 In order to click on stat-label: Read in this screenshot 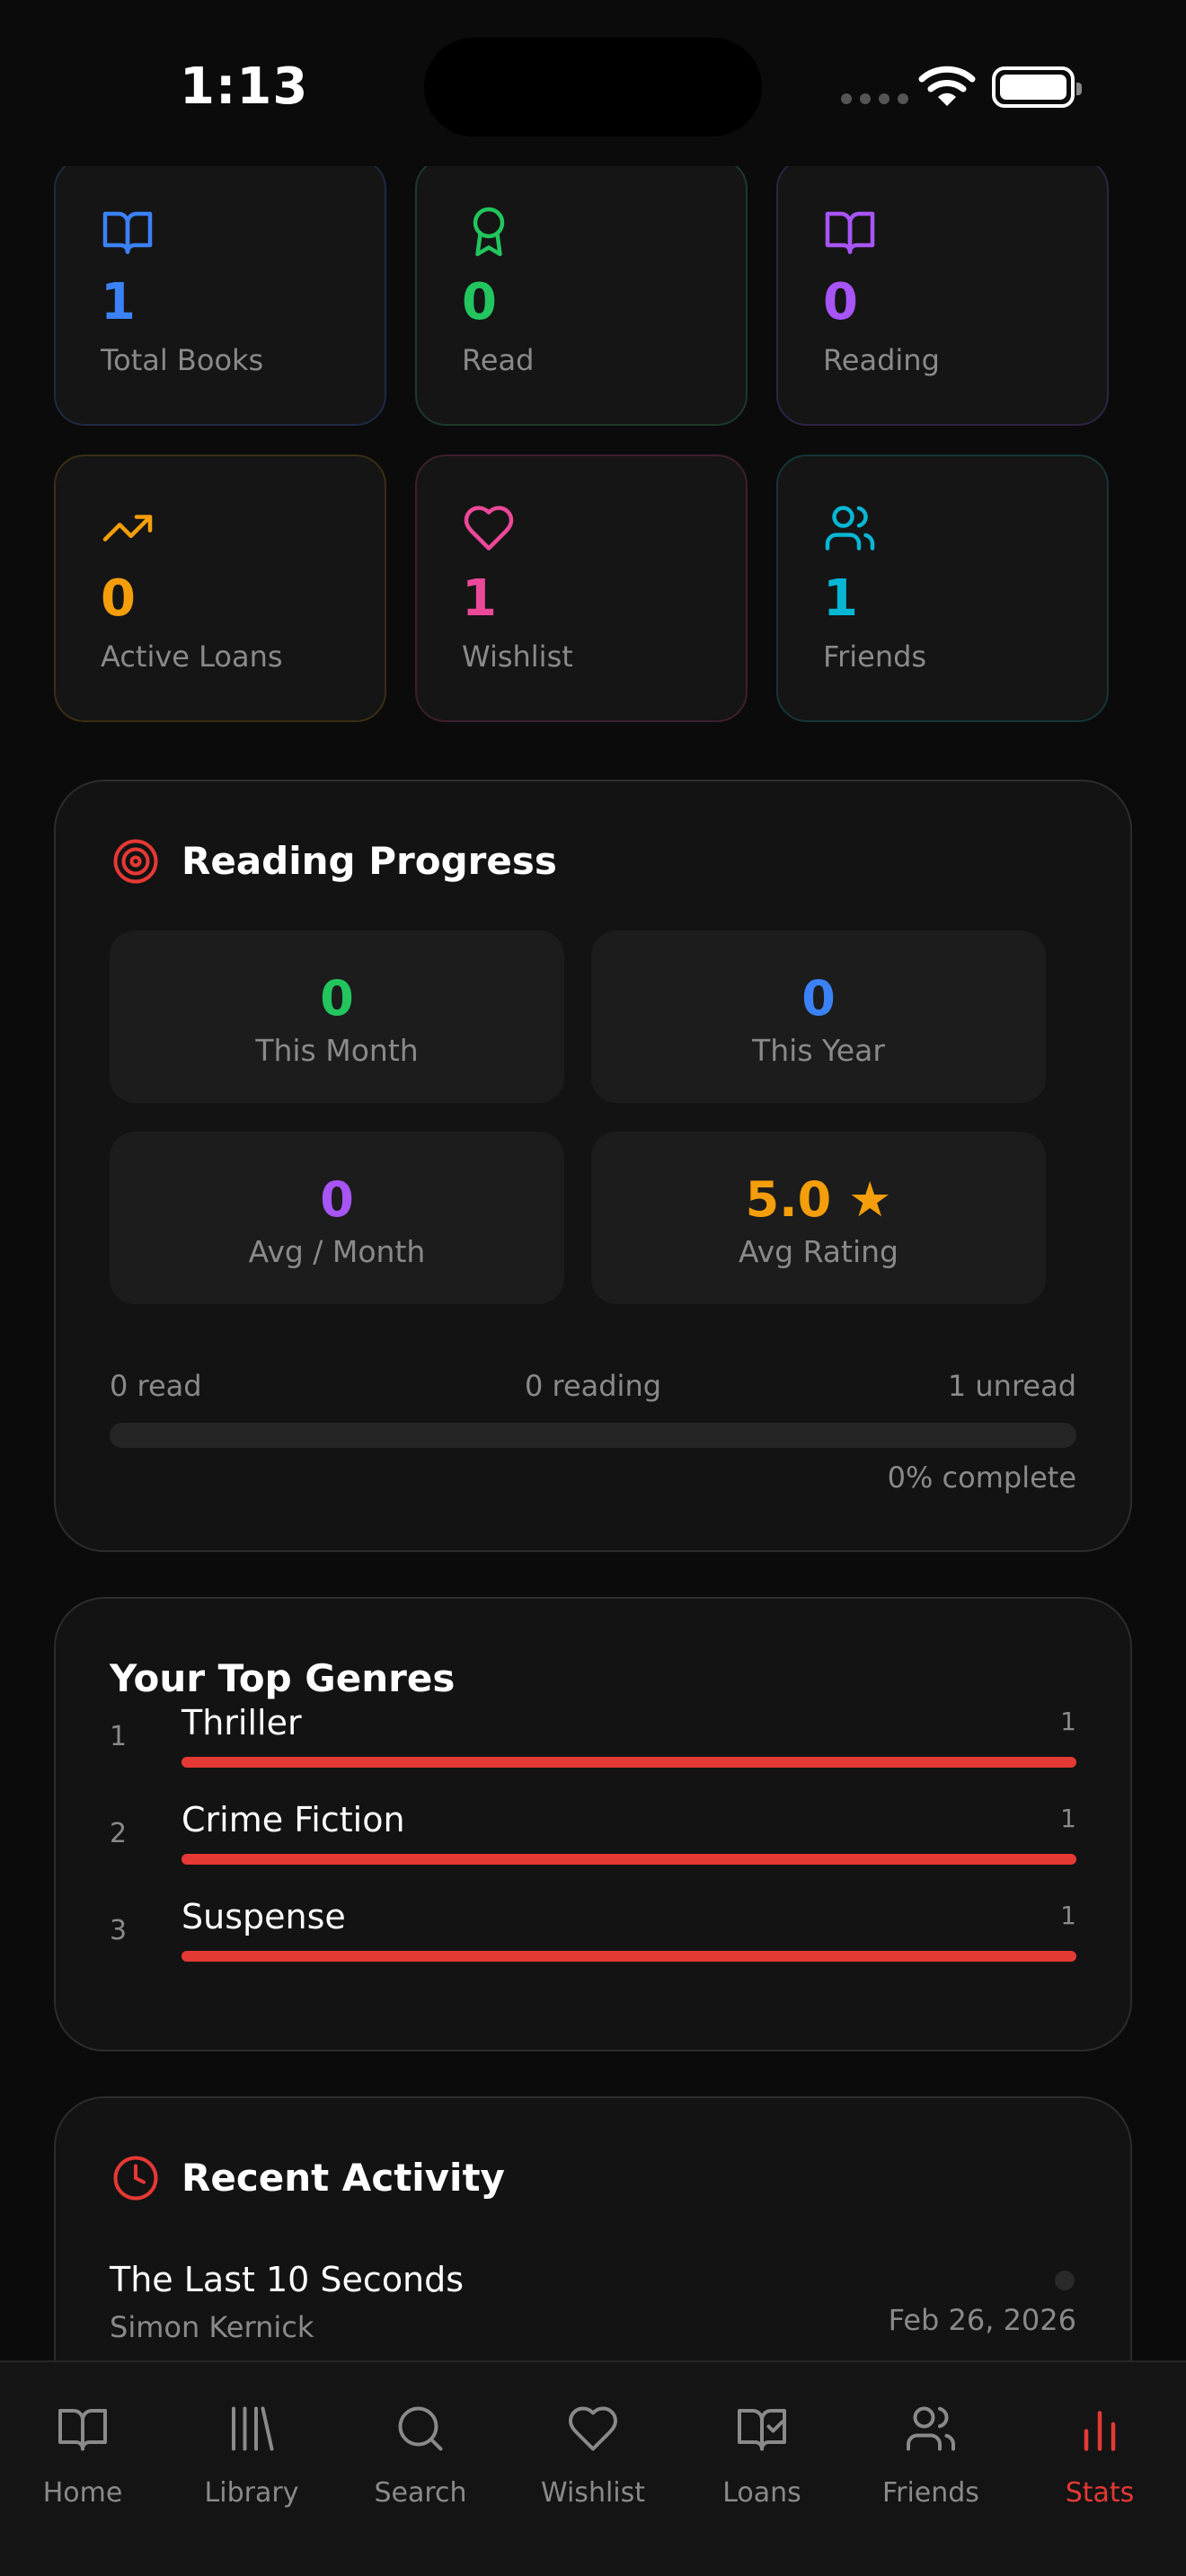, I will do `click(498, 360)`.